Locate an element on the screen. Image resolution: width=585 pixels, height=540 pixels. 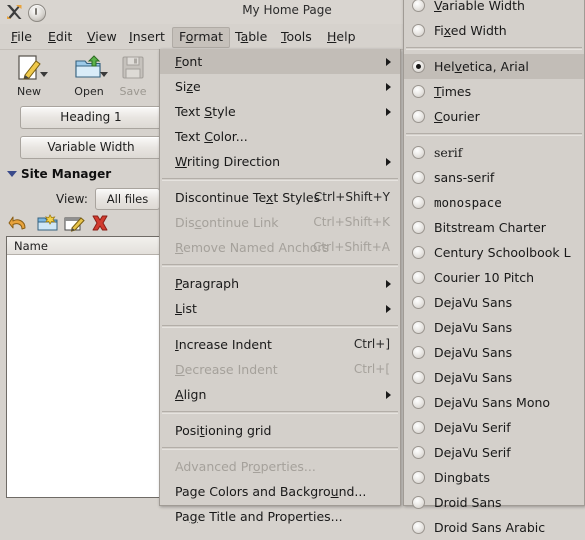
font-option-label: Times is located at coordinates (453, 91).